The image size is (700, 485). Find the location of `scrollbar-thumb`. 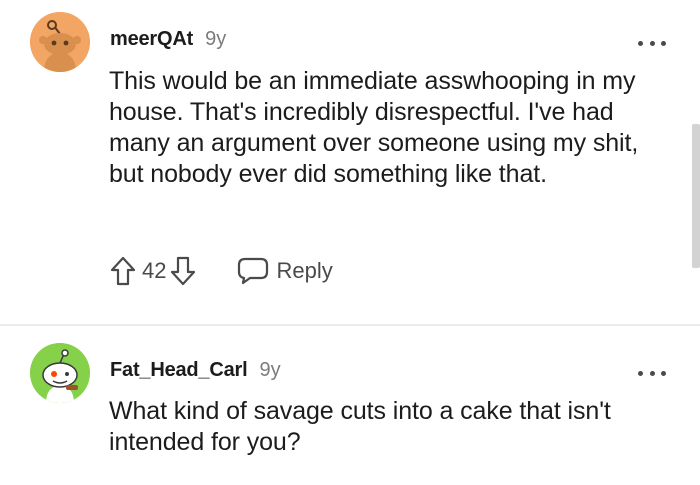

scrollbar-thumb is located at coordinates (696, 196).